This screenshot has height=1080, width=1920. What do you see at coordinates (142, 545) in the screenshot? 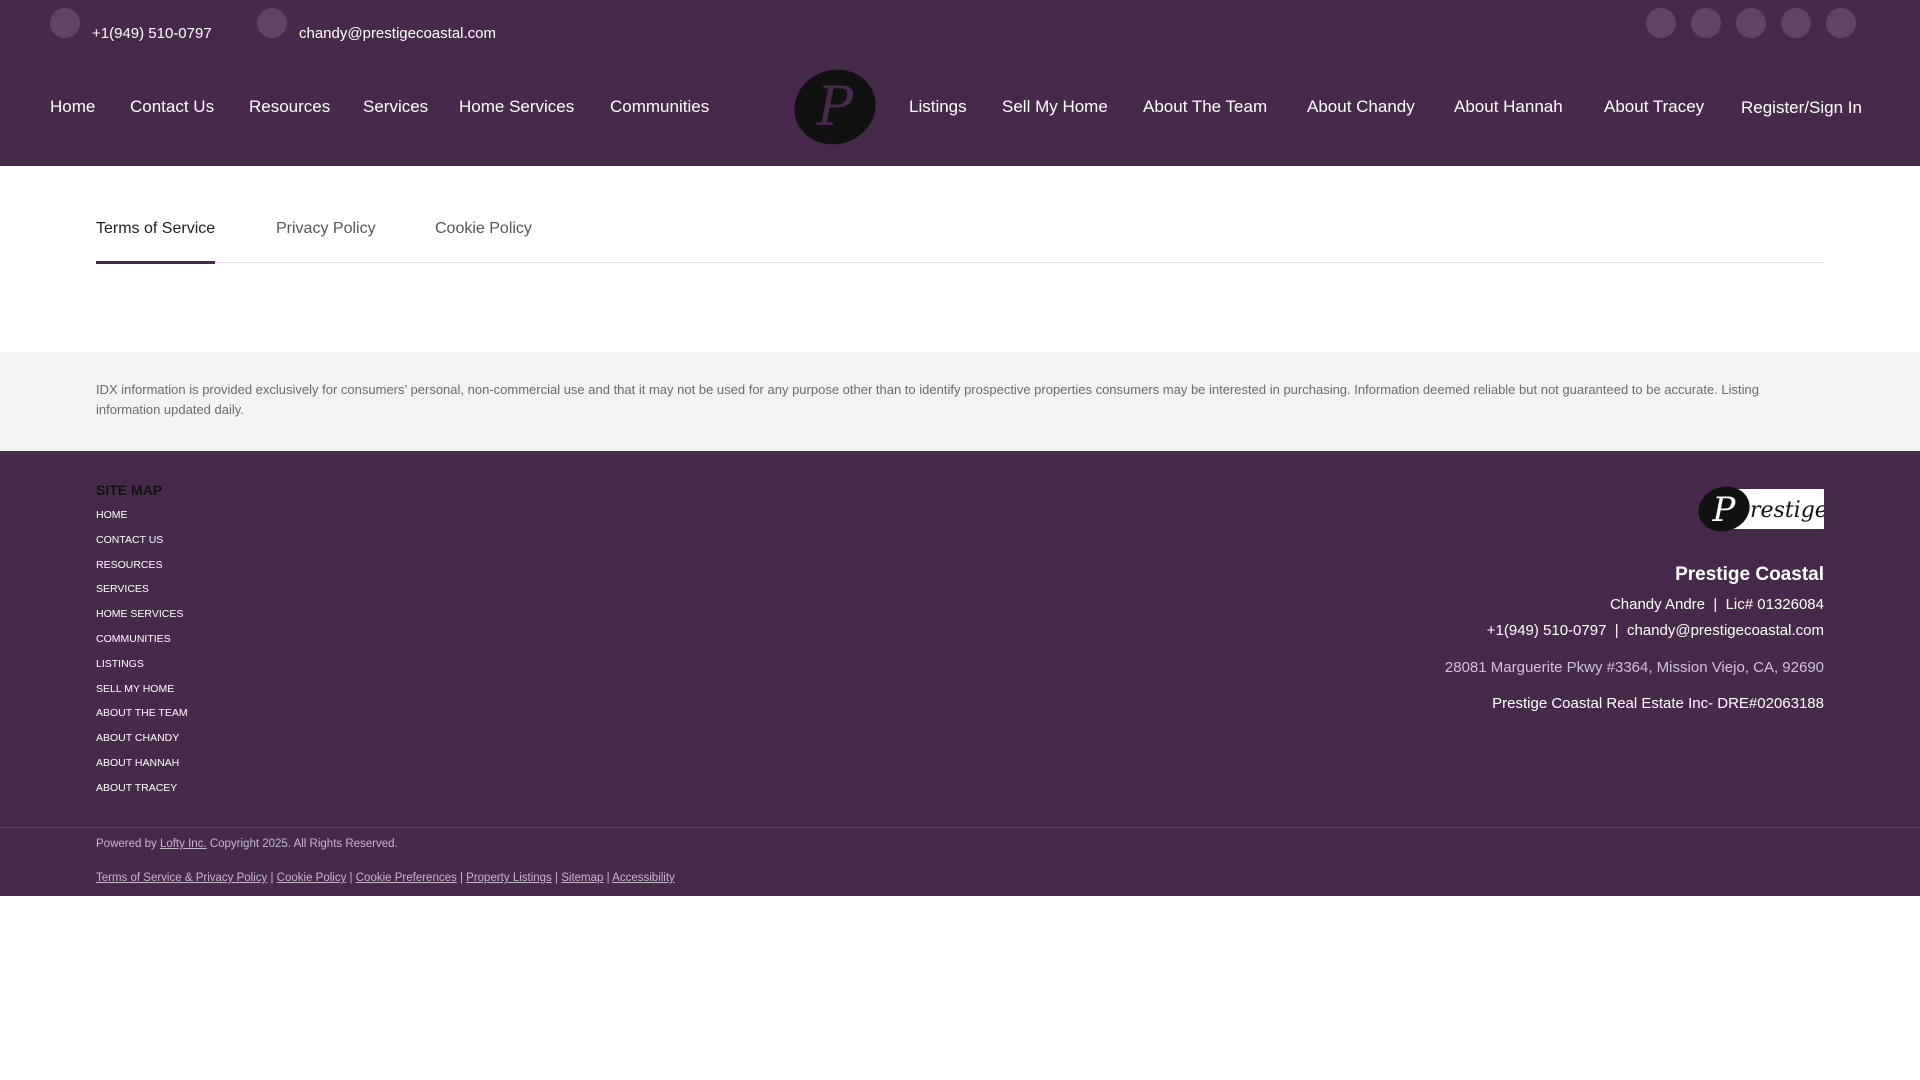
I see `sitemap-contact-us: CONTACT US` at bounding box center [142, 545].